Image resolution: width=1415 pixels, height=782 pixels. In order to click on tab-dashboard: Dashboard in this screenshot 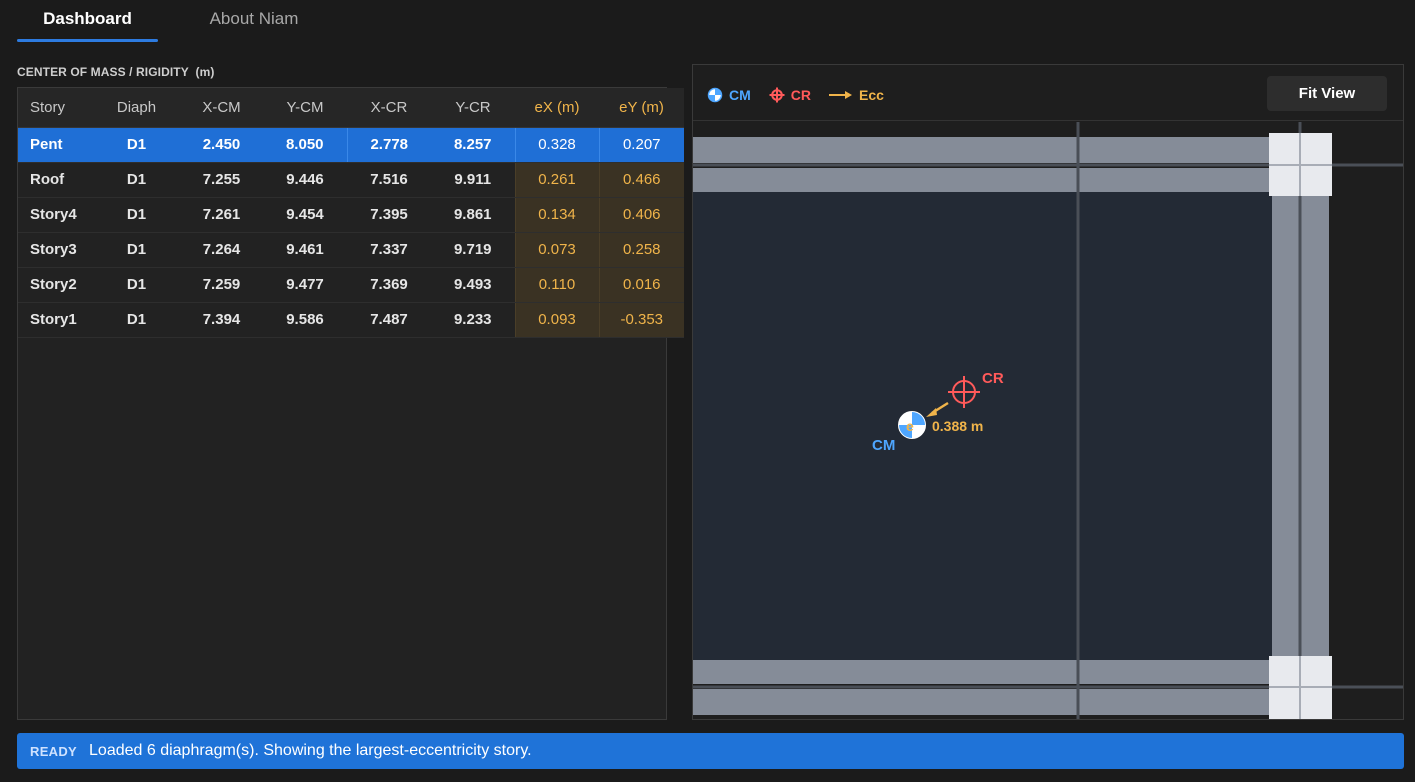, I will do `click(87, 21)`.